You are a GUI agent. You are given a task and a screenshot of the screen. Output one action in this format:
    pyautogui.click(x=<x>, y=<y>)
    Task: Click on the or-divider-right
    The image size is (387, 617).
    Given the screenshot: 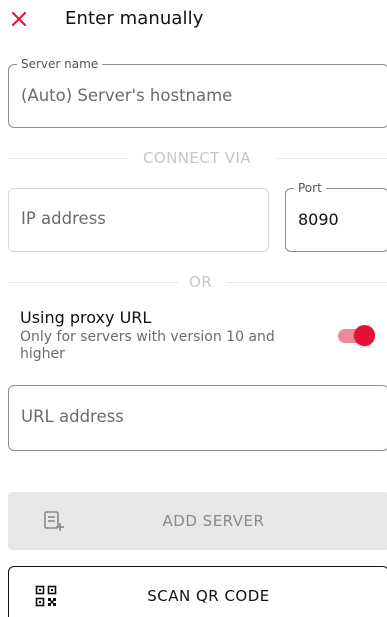 What is the action you would take?
    pyautogui.click(x=306, y=282)
    